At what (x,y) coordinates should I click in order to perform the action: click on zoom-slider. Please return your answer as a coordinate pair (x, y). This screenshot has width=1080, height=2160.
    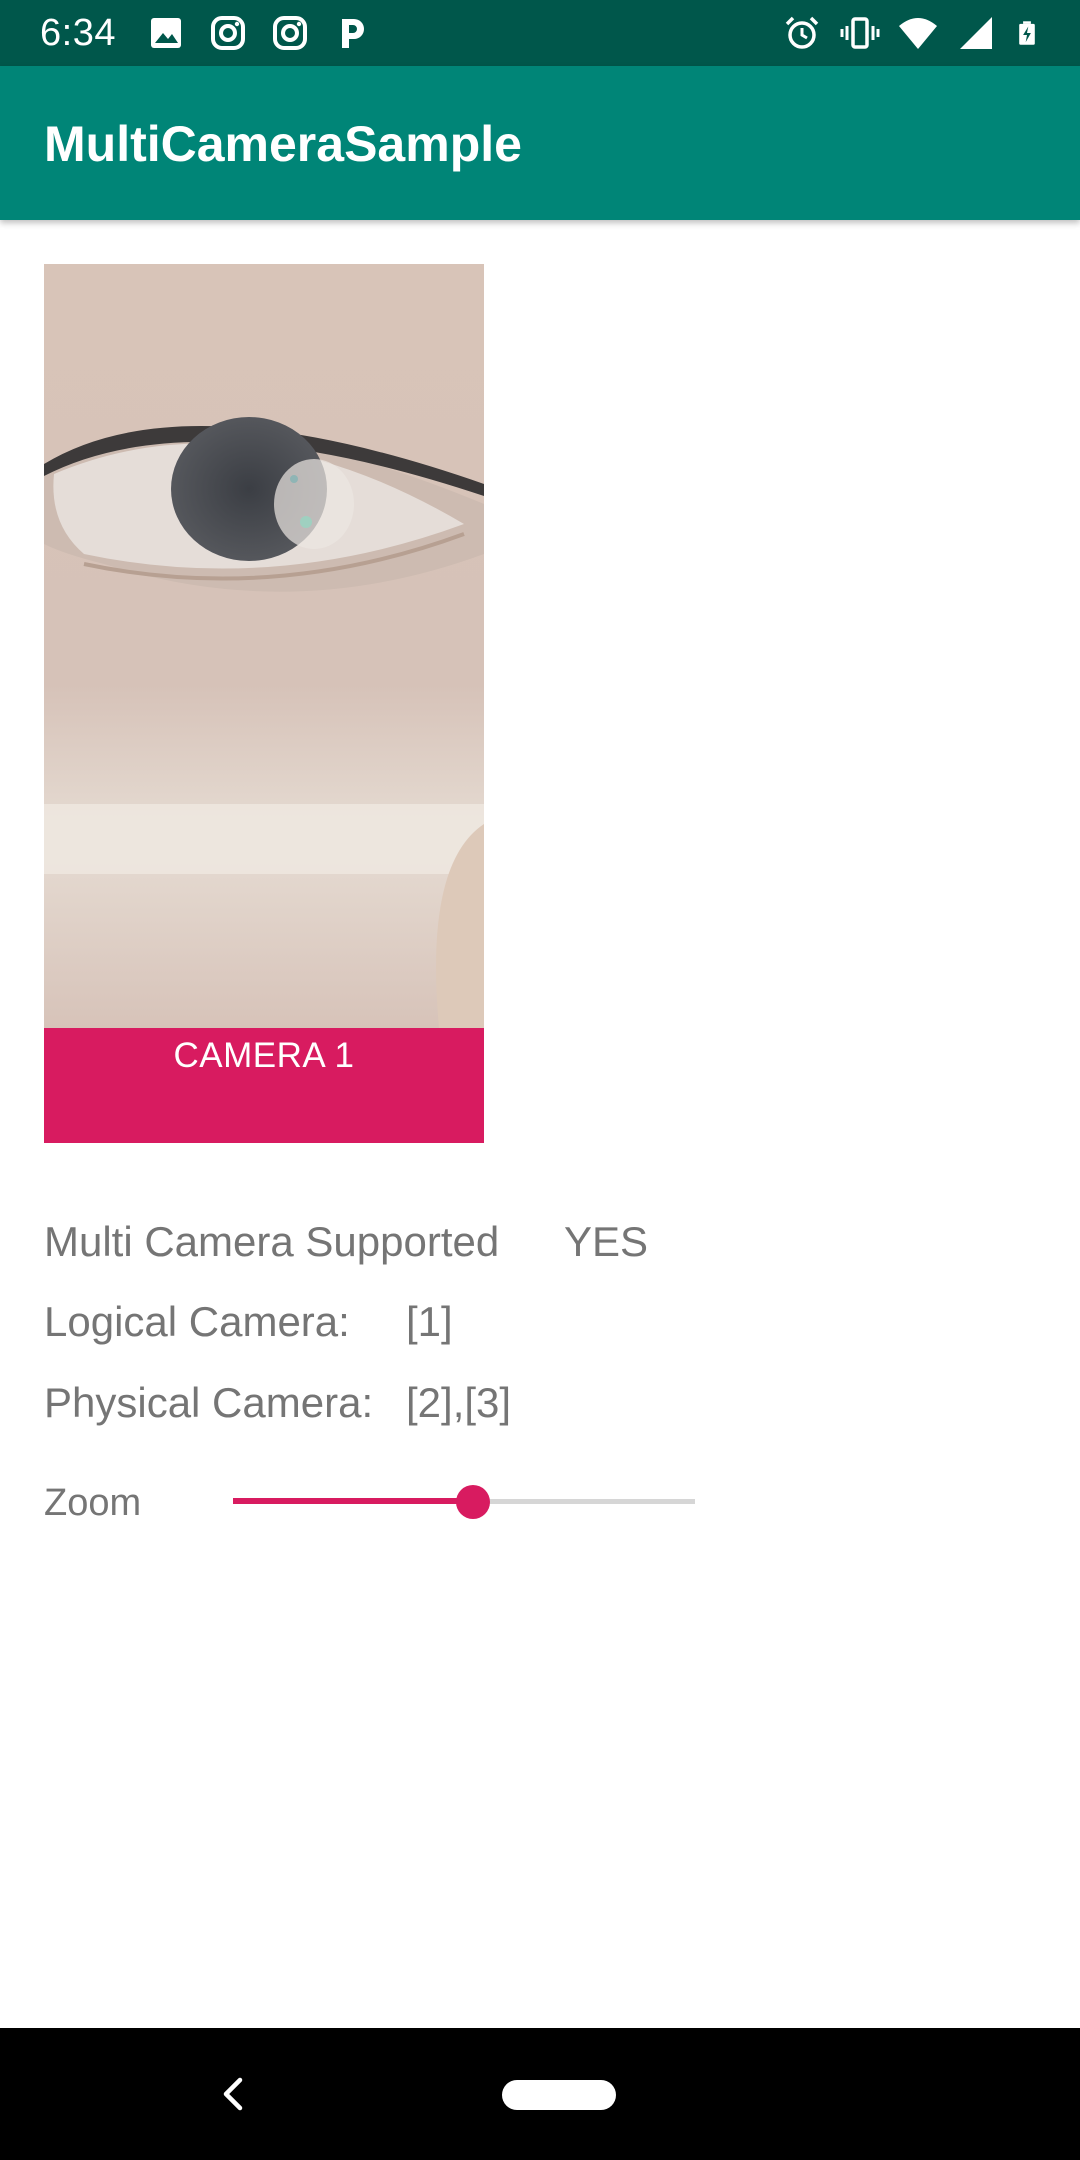
    Looking at the image, I should click on (464, 1502).